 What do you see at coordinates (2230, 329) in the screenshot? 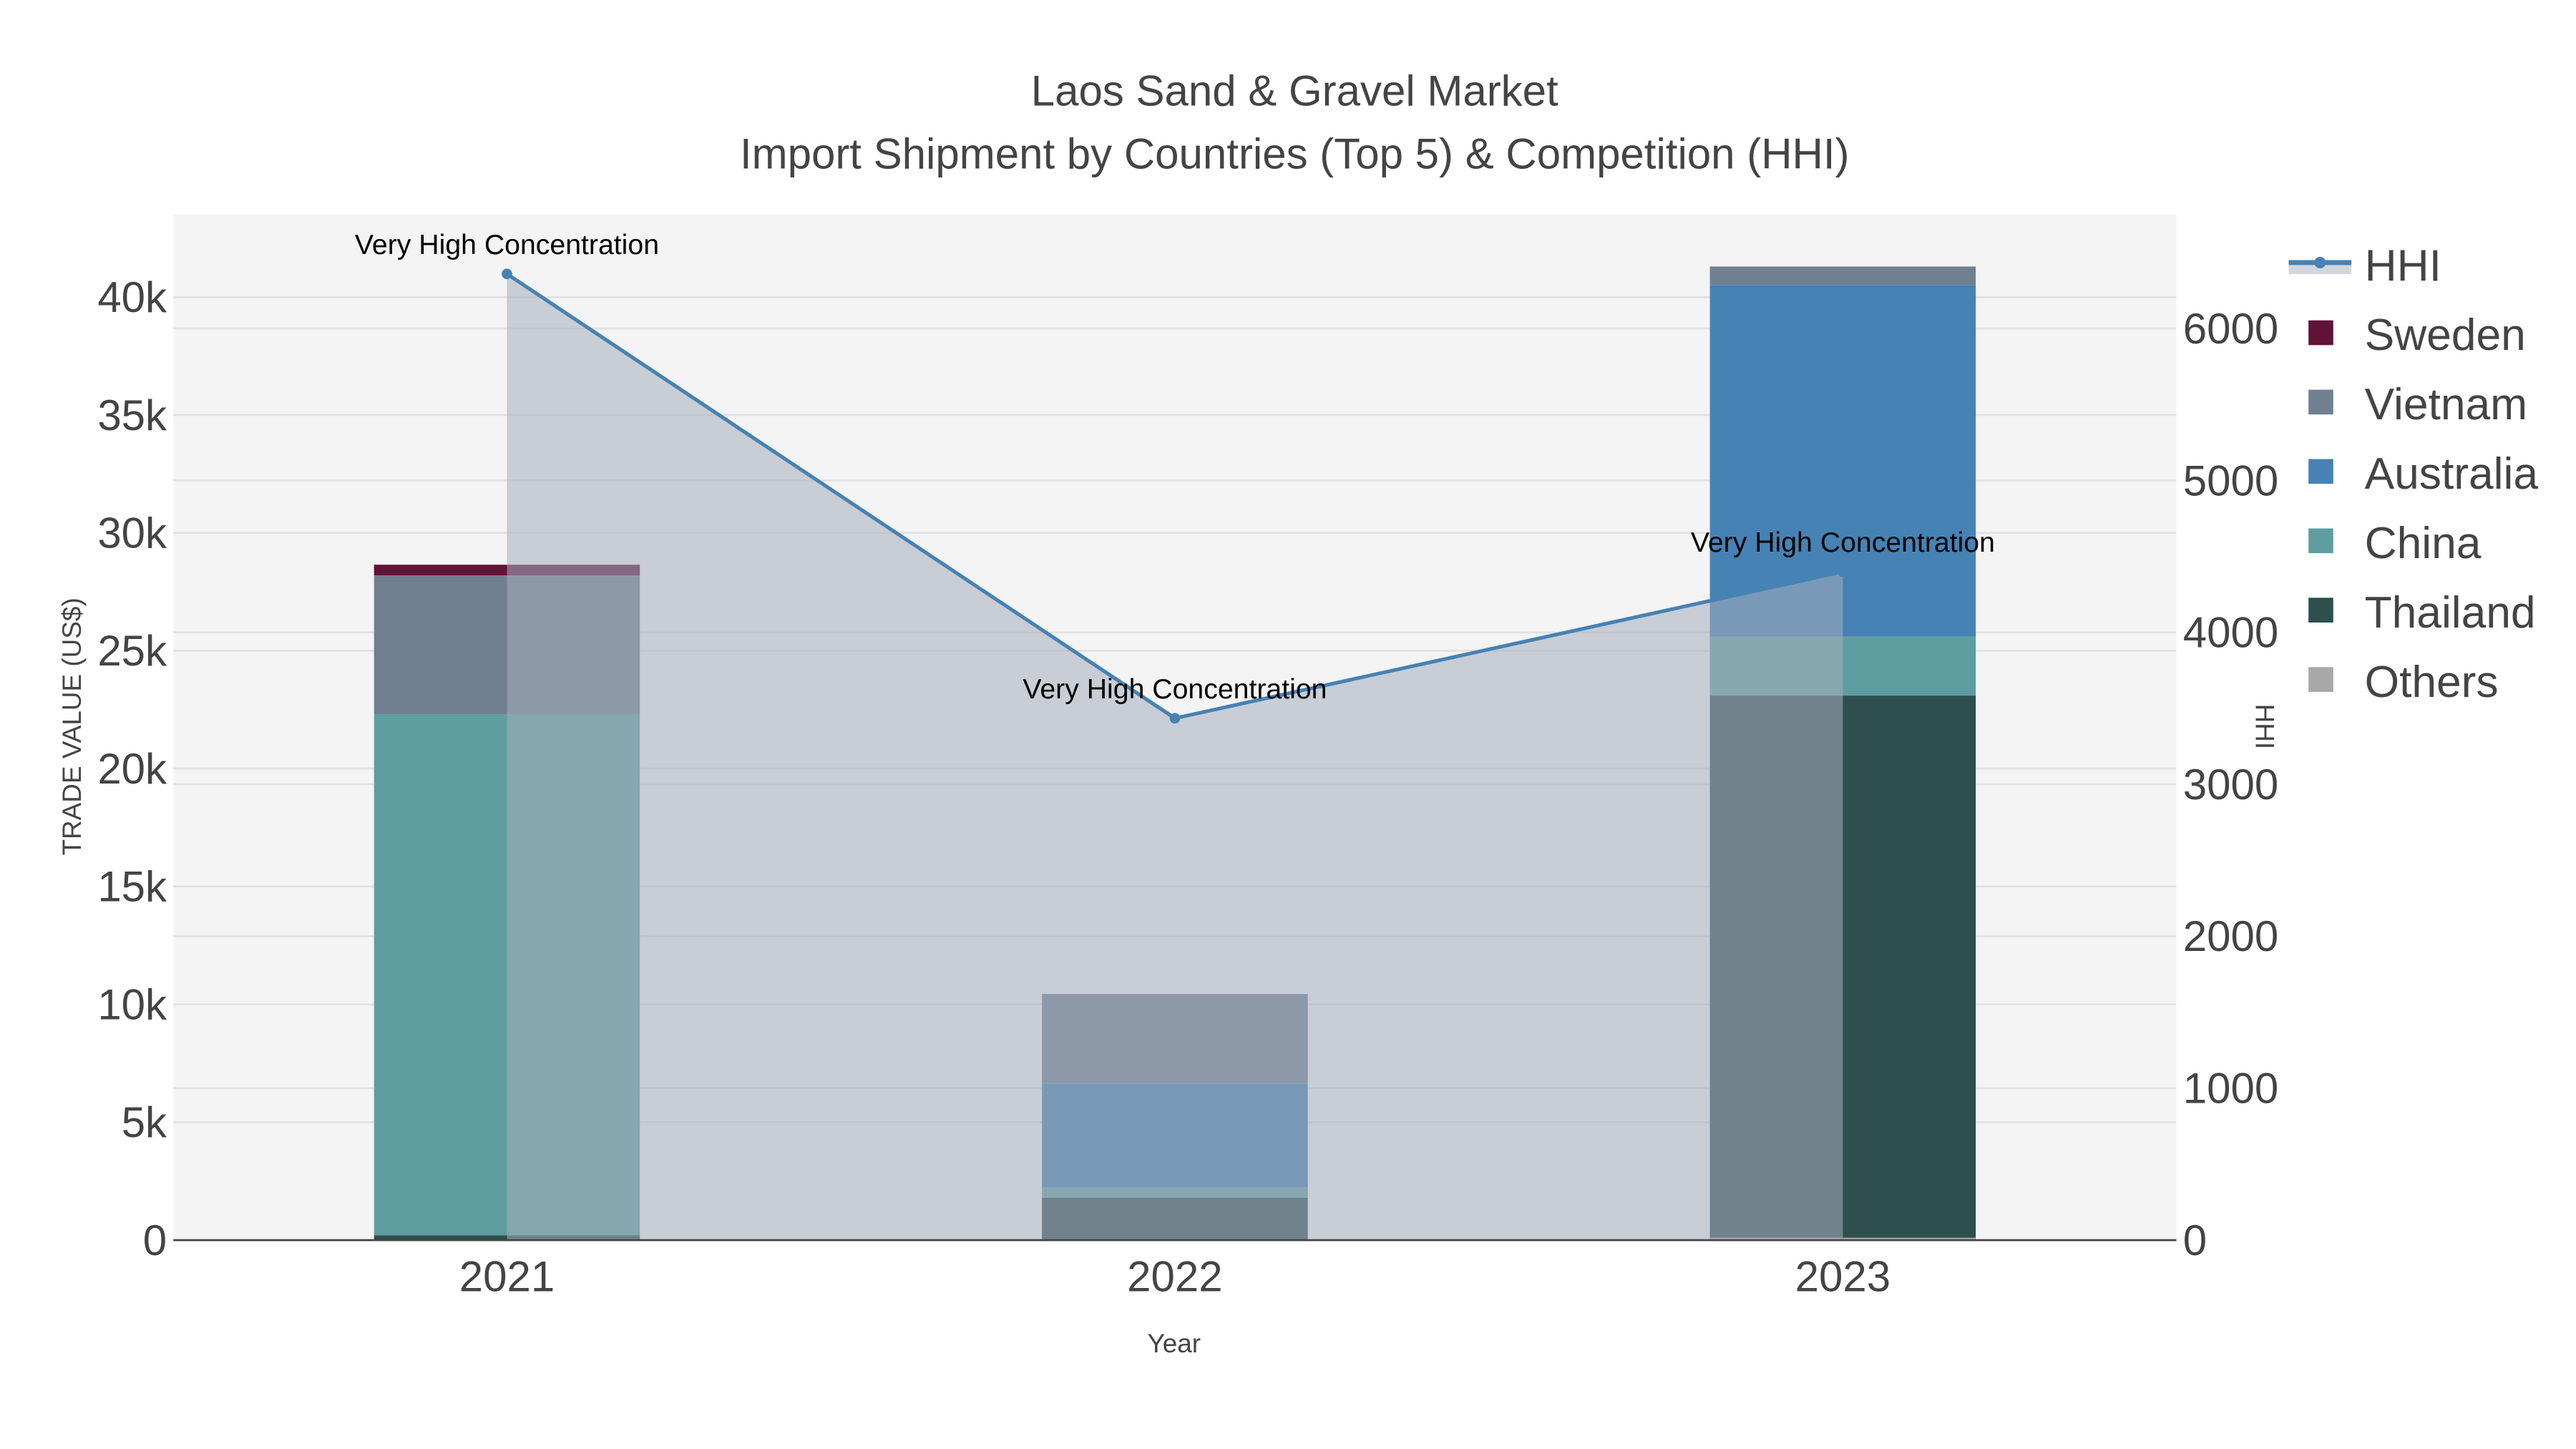
I see `y2-tick-label: 6000` at bounding box center [2230, 329].